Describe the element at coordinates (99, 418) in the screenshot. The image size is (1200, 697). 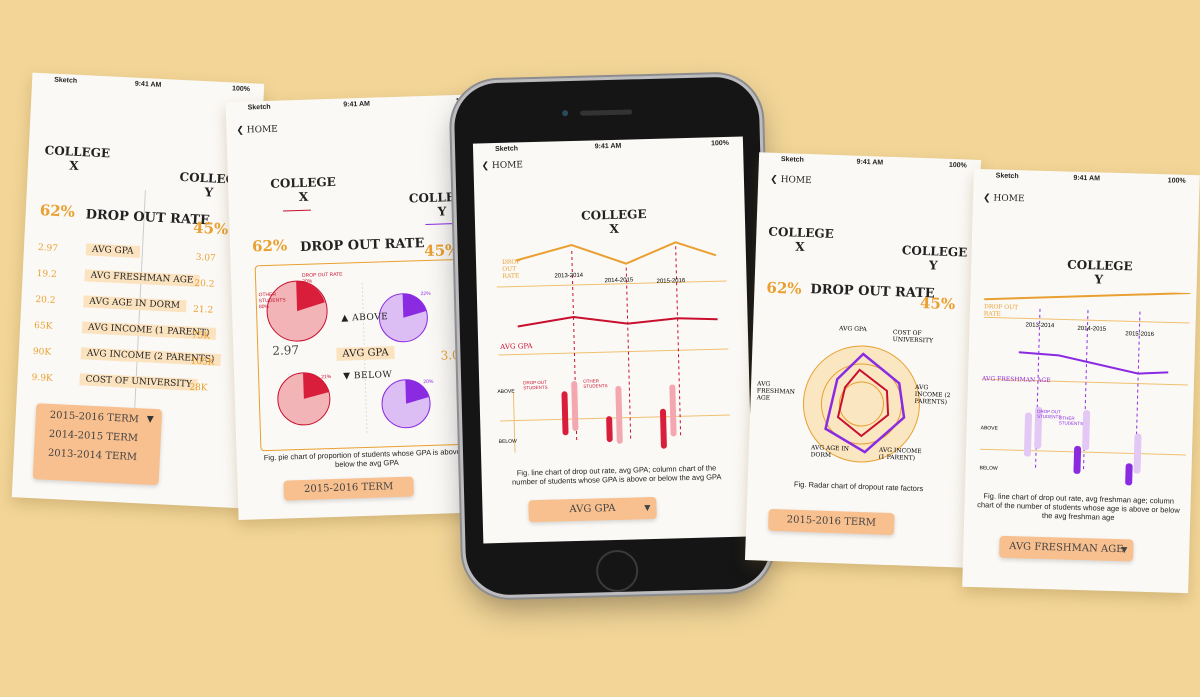
I see `term-option: 2015-2016 TERM` at that location.